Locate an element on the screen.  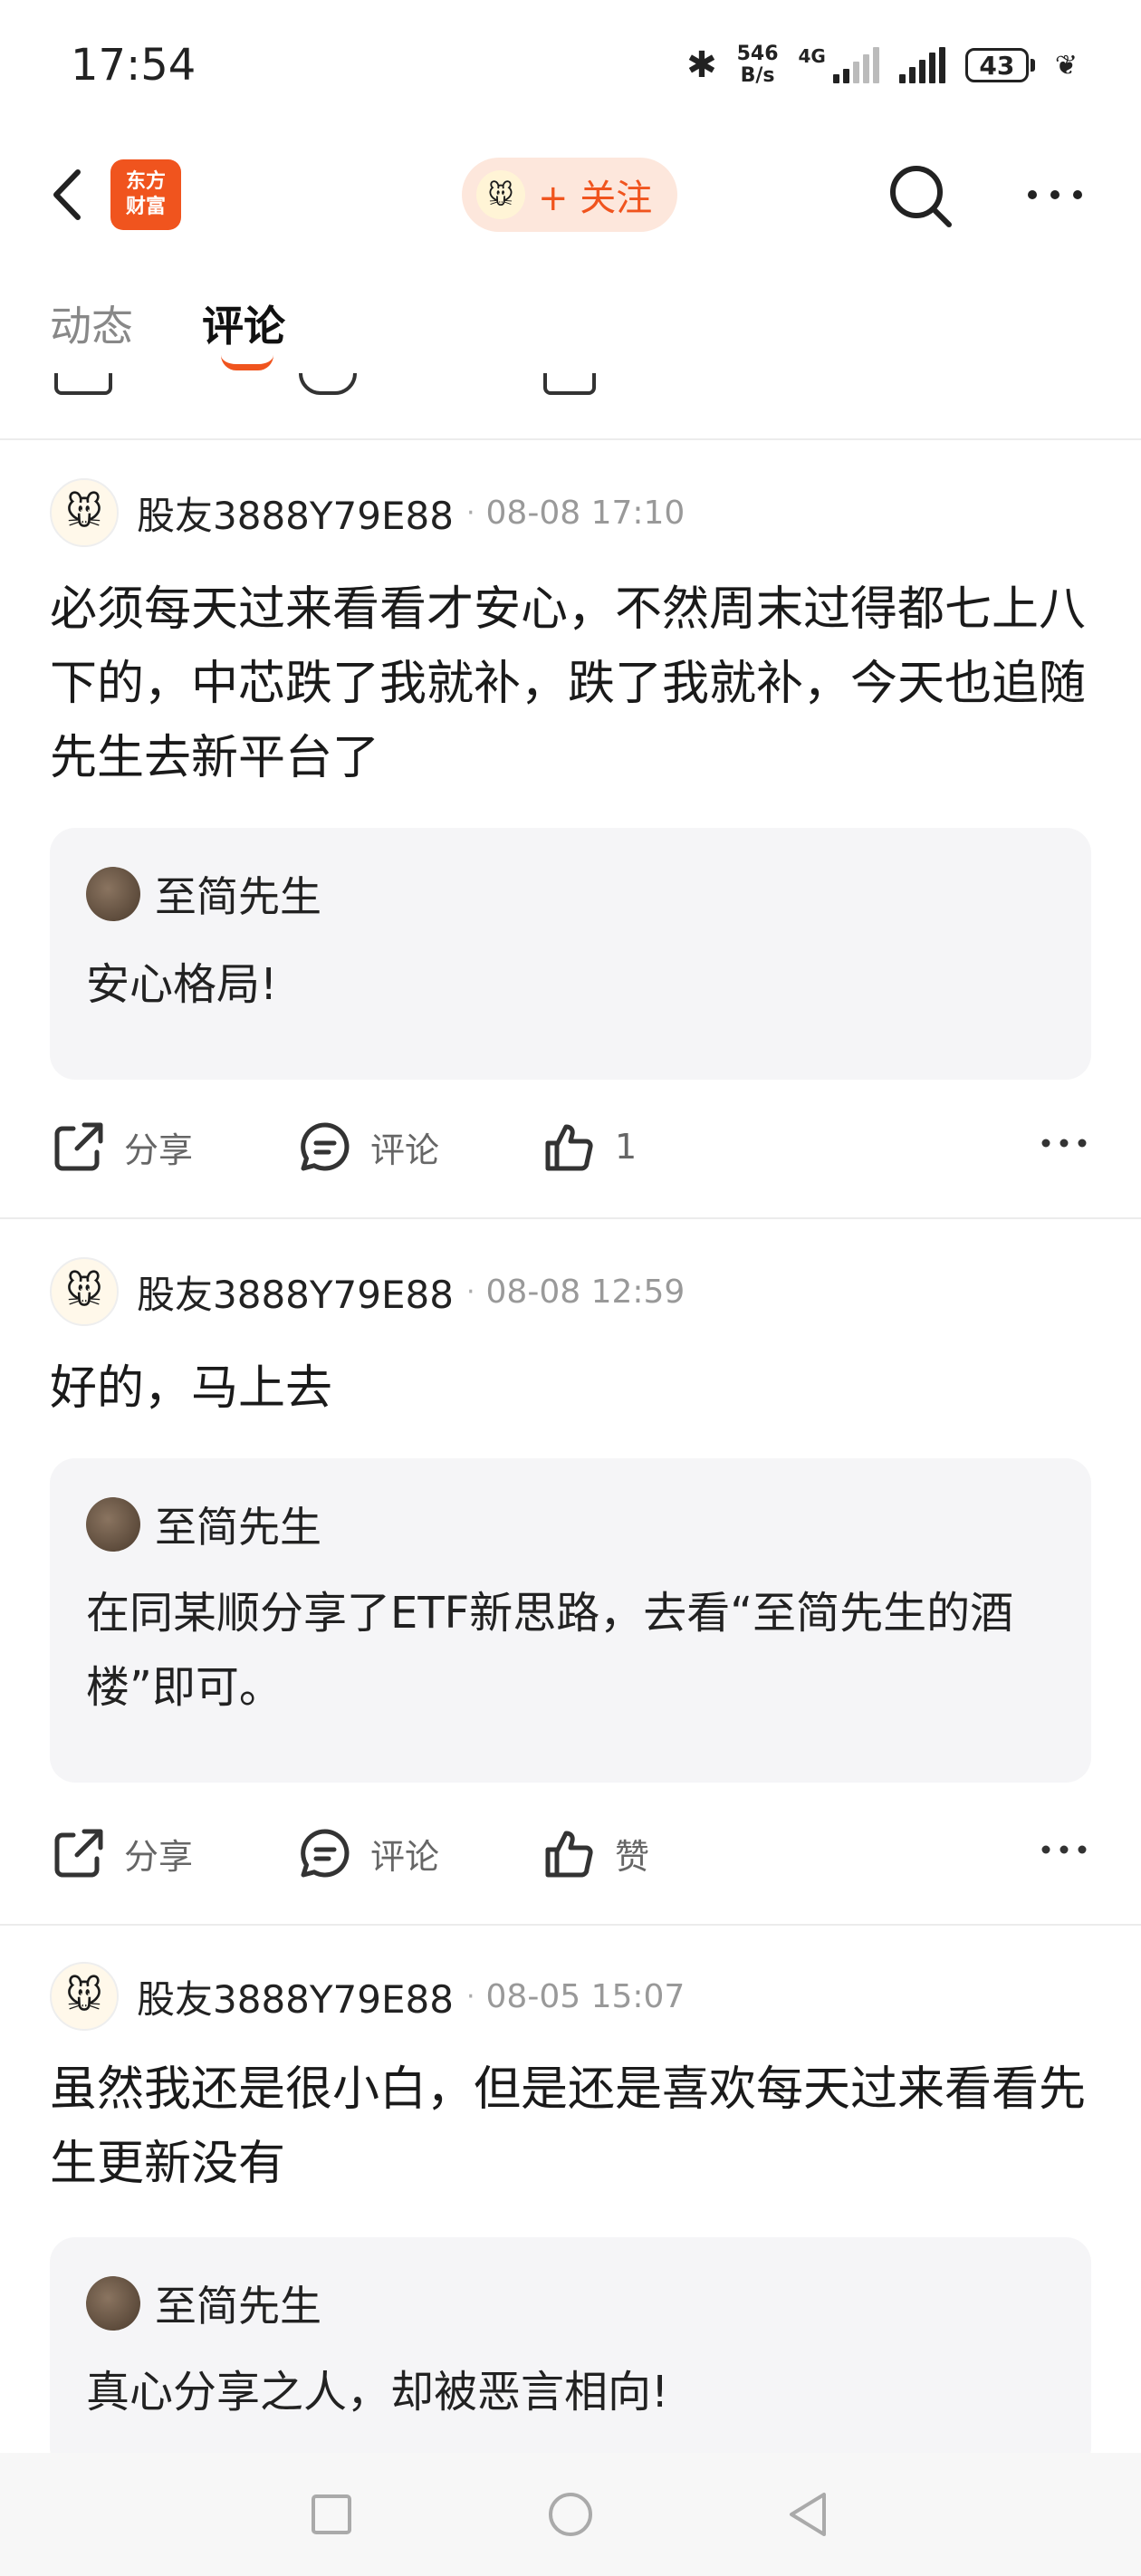
follow-button: 🐭 + 关注 is located at coordinates (569, 195).